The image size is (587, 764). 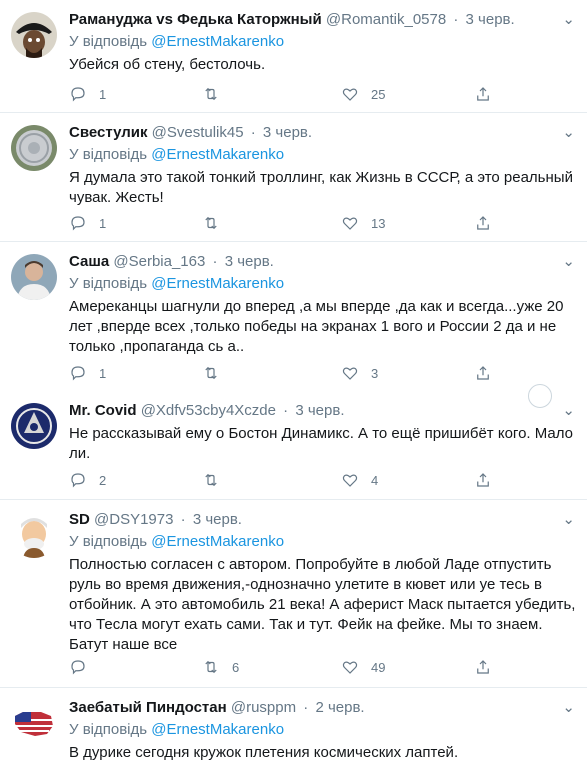 I want to click on like-count: 4, so click(x=375, y=480).